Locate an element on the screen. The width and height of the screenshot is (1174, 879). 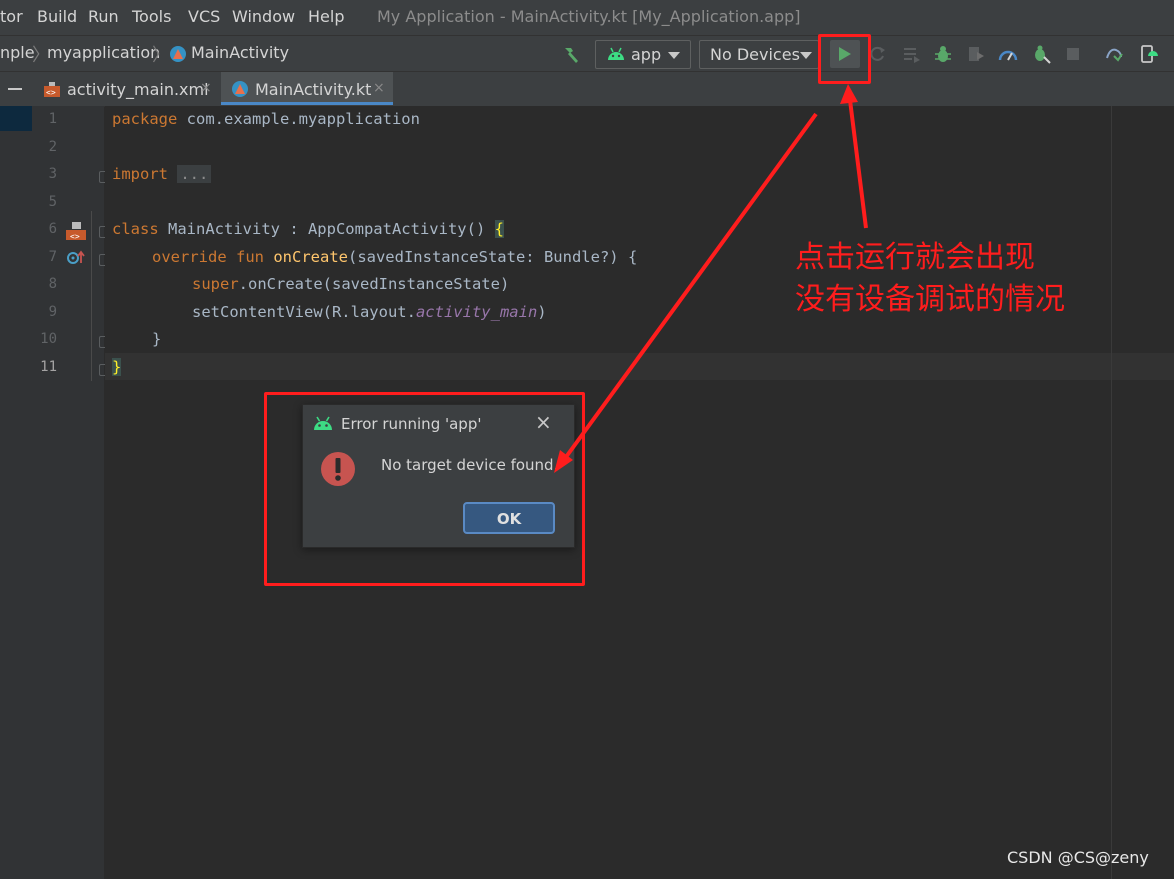
scope-guide is located at coordinates (91, 296).